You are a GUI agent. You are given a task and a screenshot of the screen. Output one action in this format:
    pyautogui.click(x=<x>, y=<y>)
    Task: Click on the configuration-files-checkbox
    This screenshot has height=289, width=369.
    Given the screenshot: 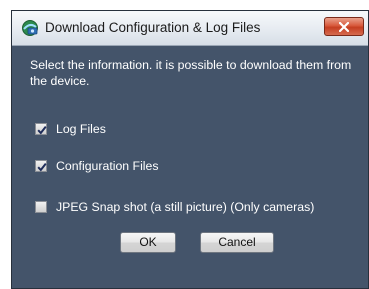 What is the action you would take?
    pyautogui.click(x=41, y=166)
    